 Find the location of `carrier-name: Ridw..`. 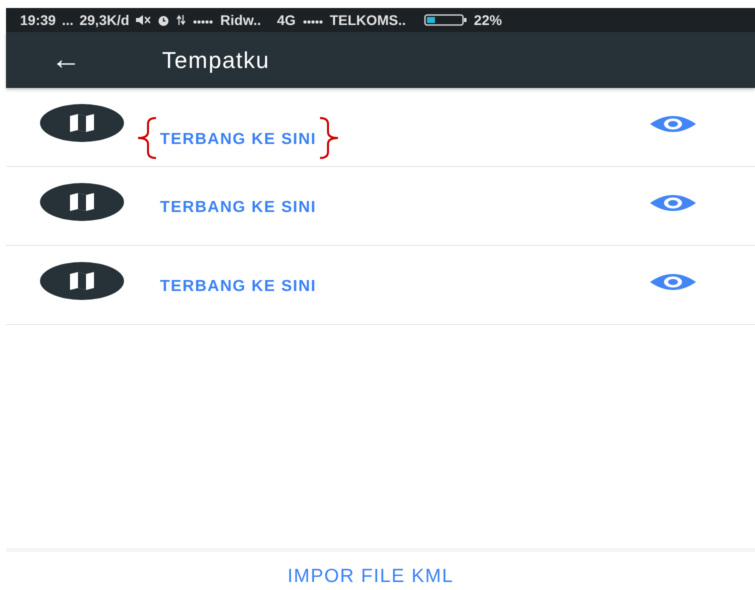

carrier-name: Ridw.. is located at coordinates (240, 20).